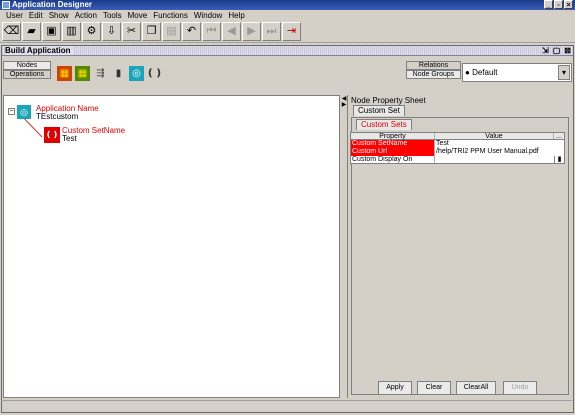  I want to click on app-icon, so click(6, 5).